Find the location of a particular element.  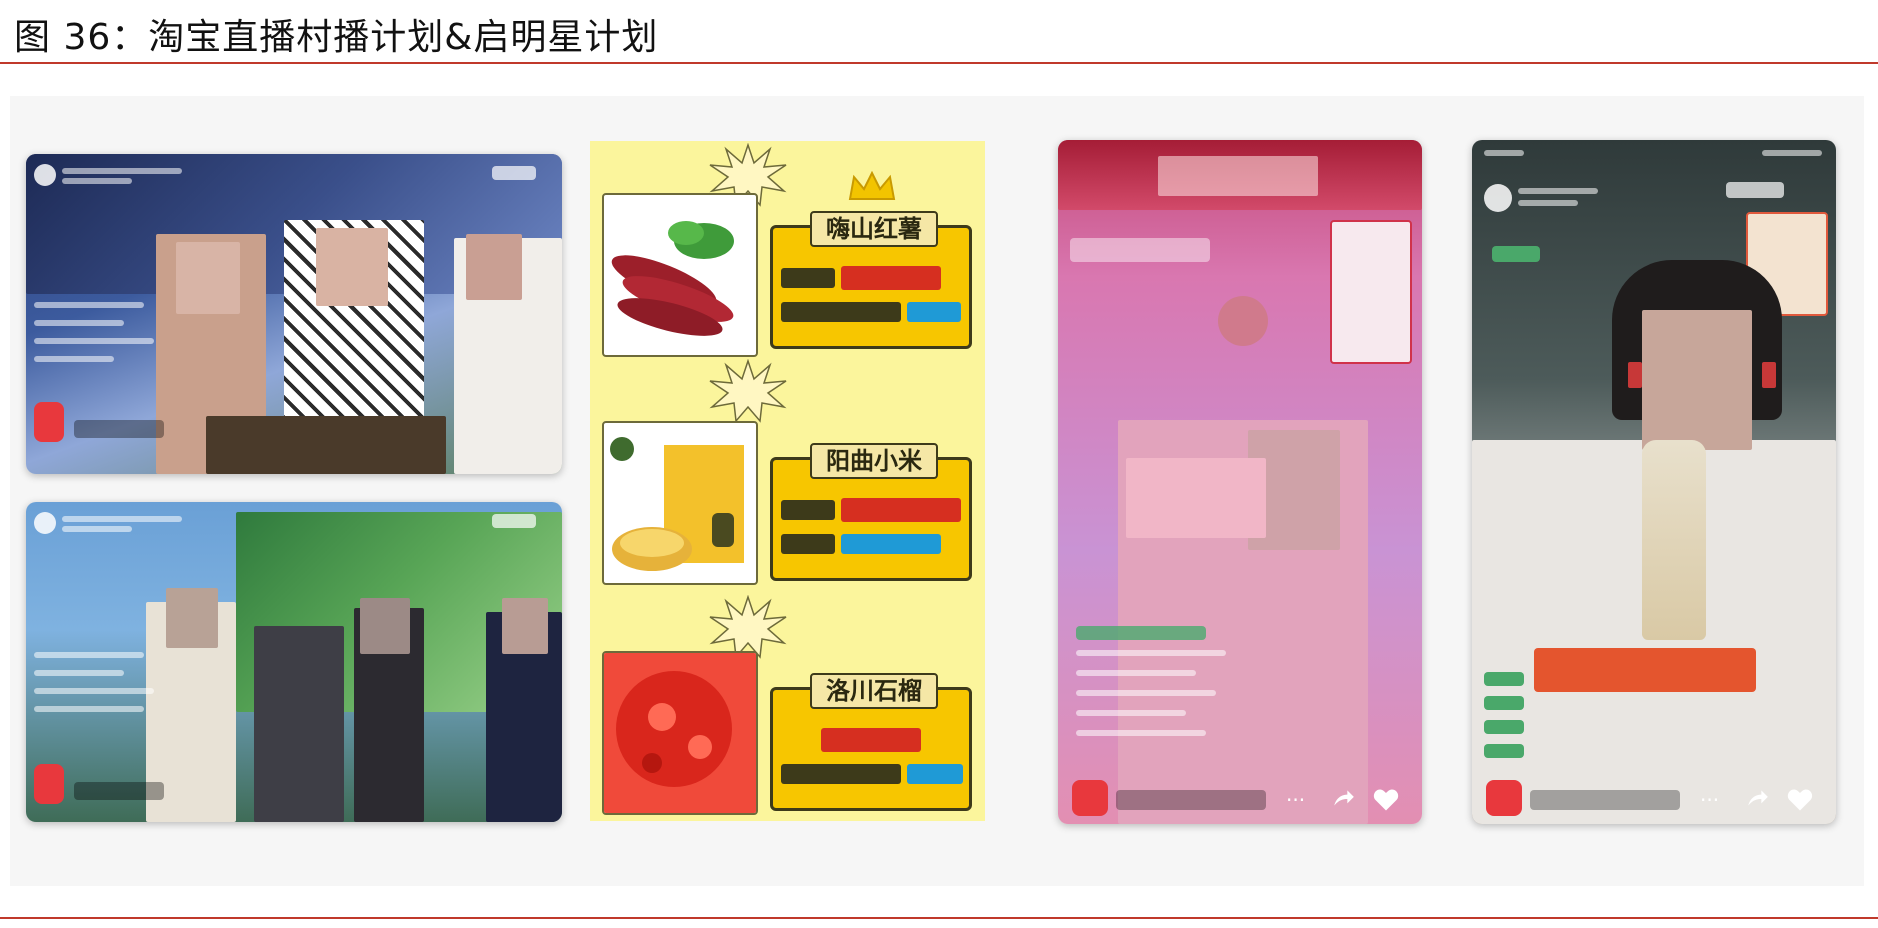

figure-title: 图 36：淘宝直播村播计划&启明星计划 is located at coordinates (336, 37).